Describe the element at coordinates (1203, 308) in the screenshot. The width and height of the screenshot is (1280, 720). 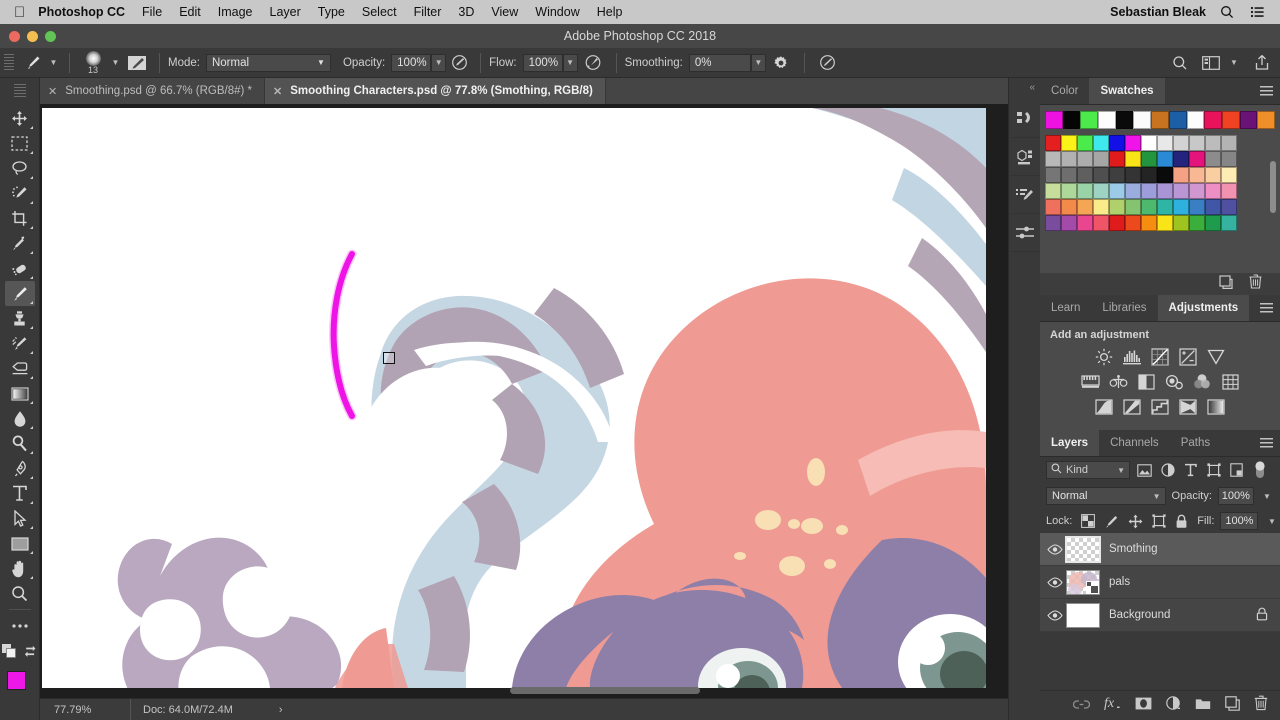
I see `tab-adjustments: Adjustments` at that location.